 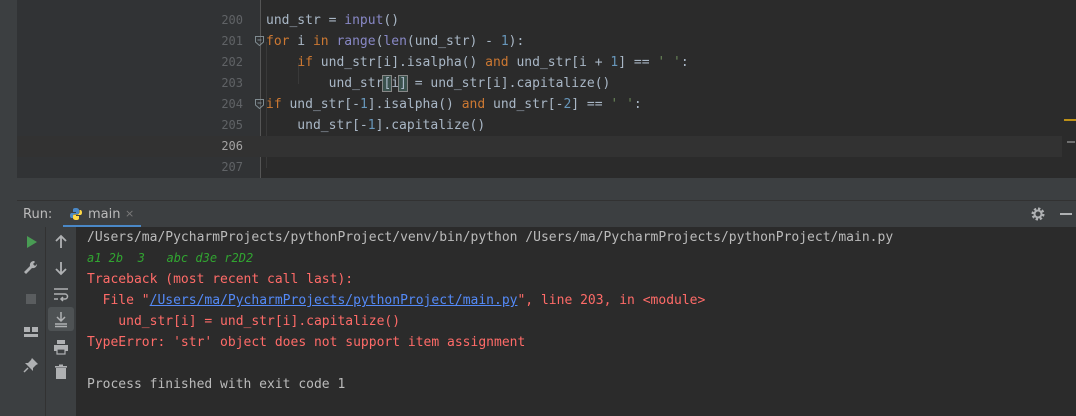 I want to click on pin-icon, so click(x=31, y=365).